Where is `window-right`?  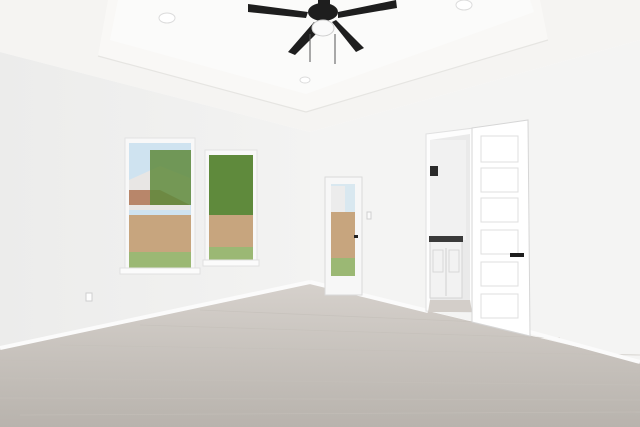
window-right is located at coordinates (231, 208).